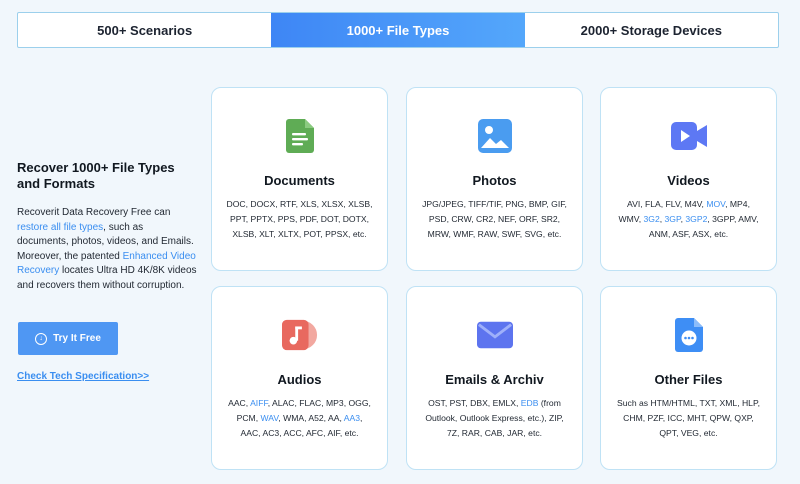 Image resolution: width=800 pixels, height=484 pixels. Describe the element at coordinates (494, 204) in the screenshot. I see `desc-line: JPG/JPEG, TIFF/TIF, PNG, BMP, GIF,` at that location.